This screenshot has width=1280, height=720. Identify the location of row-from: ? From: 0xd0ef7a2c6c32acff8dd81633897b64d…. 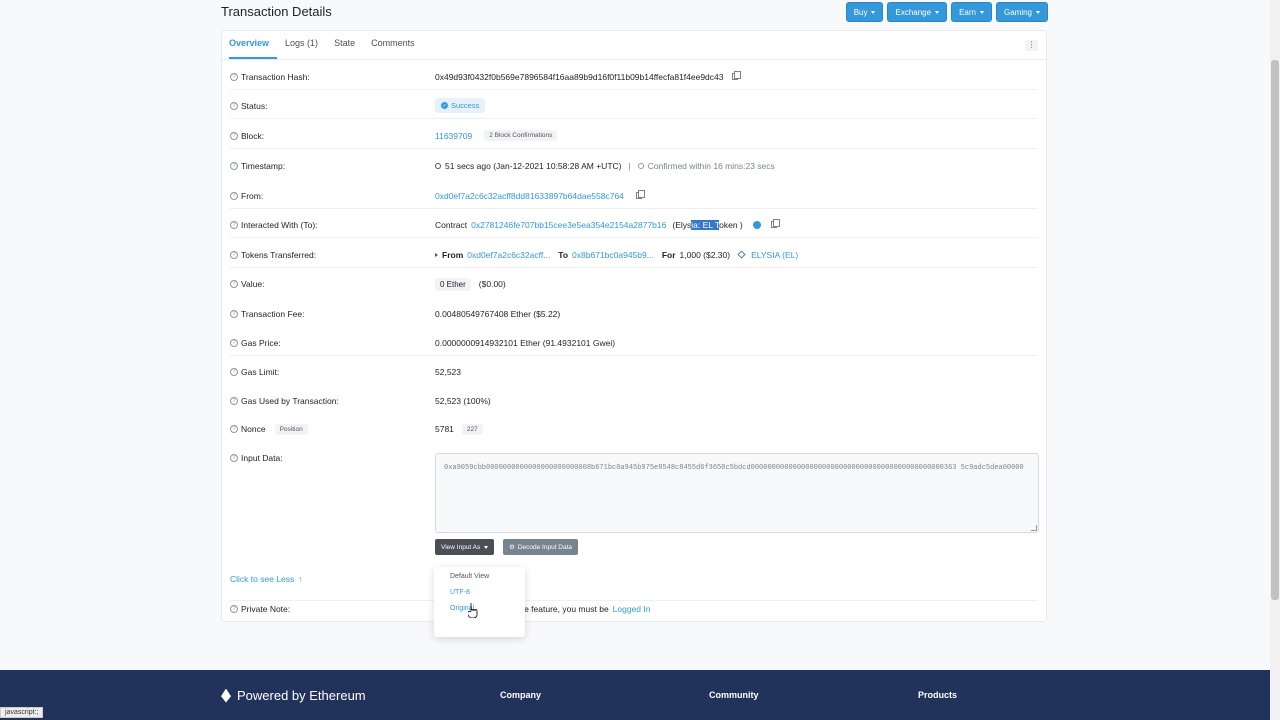
(634, 196).